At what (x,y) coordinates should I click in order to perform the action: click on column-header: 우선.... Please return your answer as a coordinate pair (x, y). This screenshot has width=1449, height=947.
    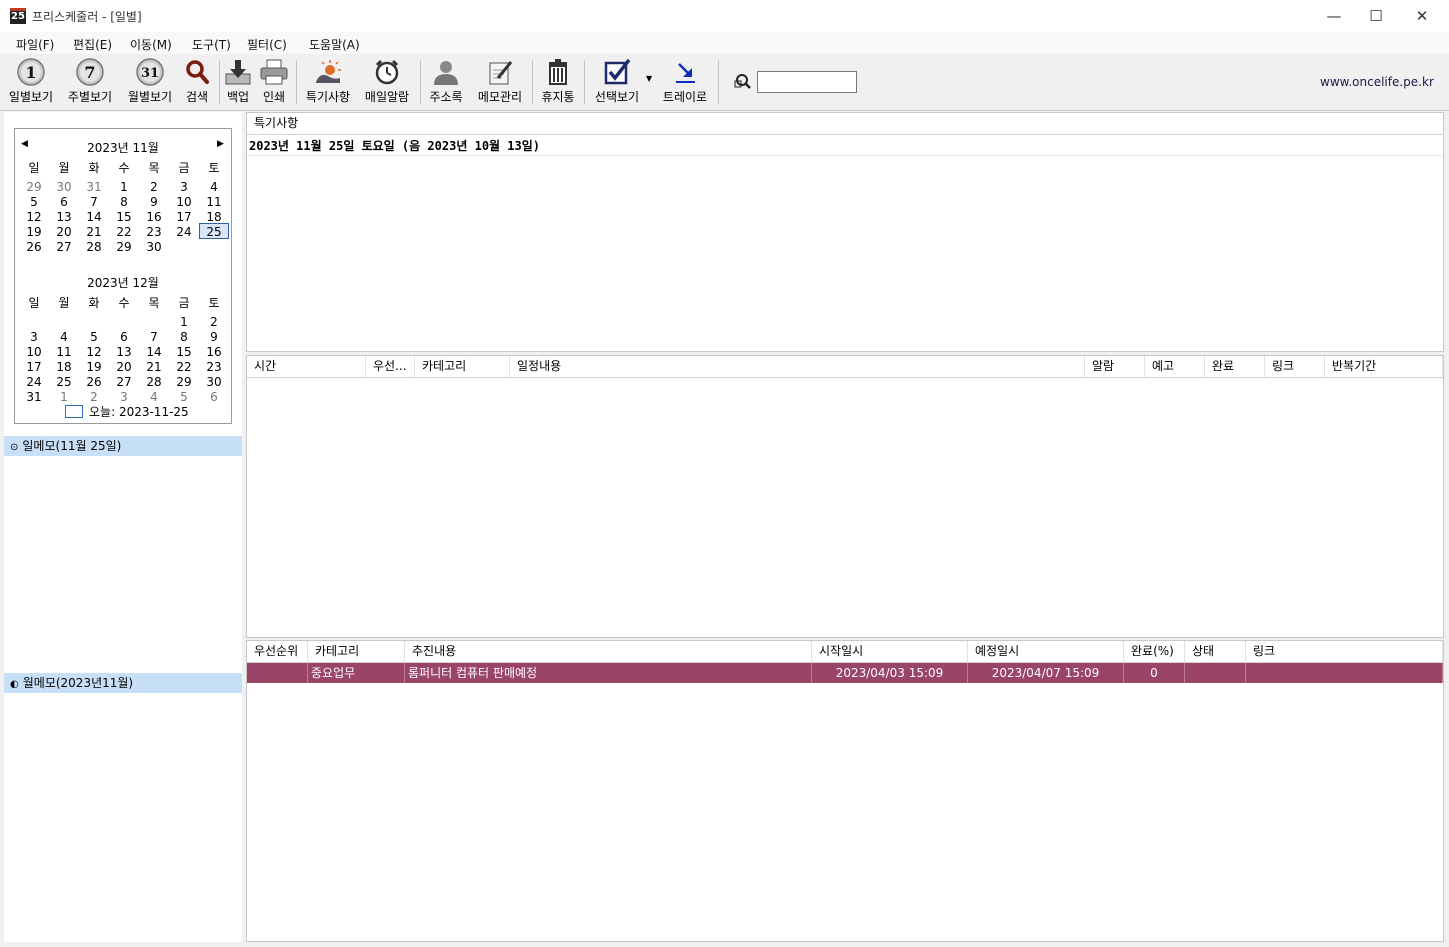
    Looking at the image, I should click on (390, 366).